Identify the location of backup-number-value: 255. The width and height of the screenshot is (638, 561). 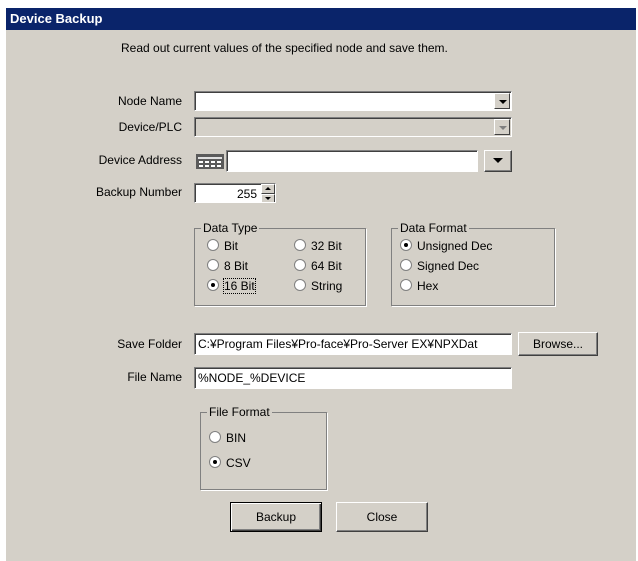
(246, 194).